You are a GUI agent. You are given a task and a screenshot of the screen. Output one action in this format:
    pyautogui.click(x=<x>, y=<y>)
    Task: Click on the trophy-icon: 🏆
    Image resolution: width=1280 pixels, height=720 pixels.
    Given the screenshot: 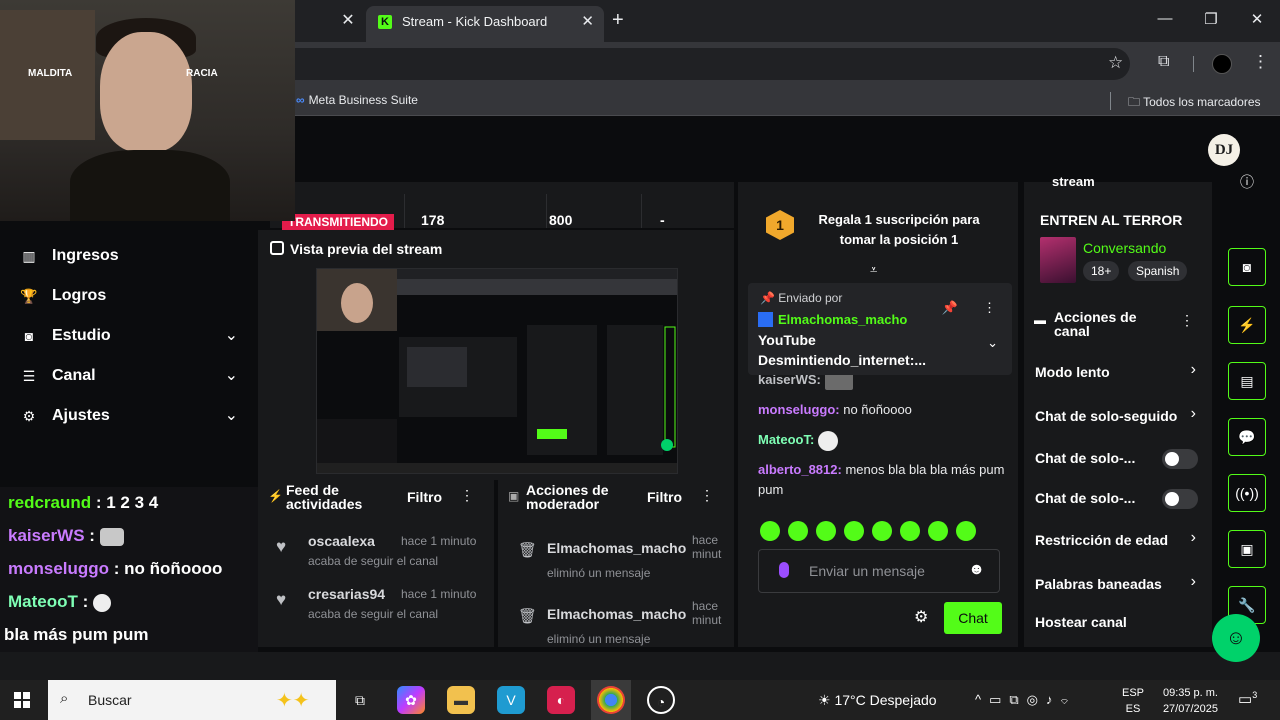 What is the action you would take?
    pyautogui.click(x=29, y=296)
    